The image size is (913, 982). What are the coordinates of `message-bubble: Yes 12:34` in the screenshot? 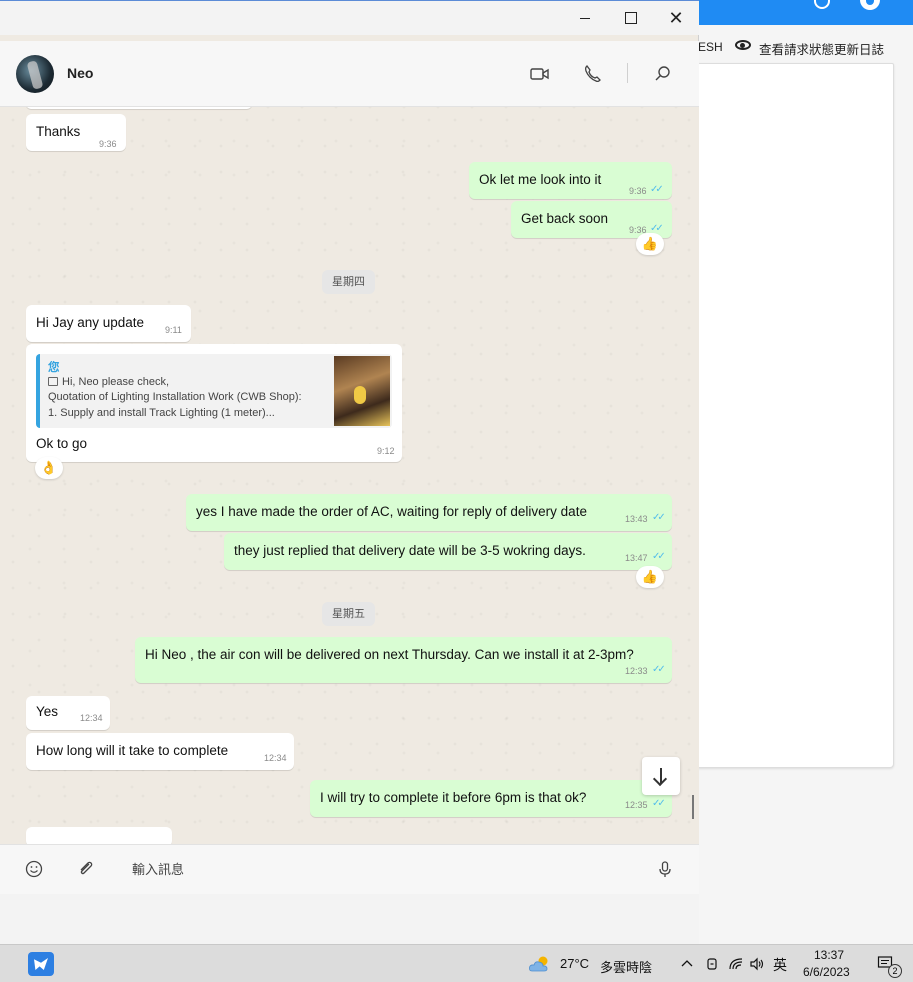 It's located at (68, 713).